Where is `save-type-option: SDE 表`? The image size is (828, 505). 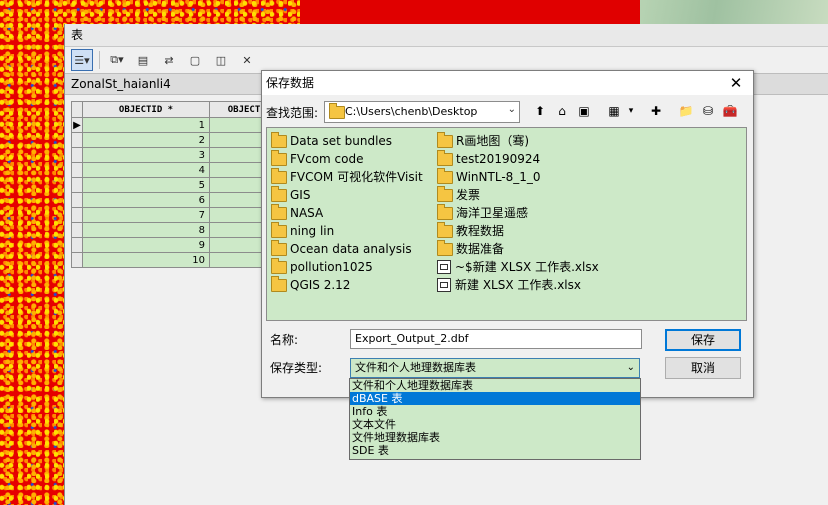 save-type-option: SDE 表 is located at coordinates (495, 450).